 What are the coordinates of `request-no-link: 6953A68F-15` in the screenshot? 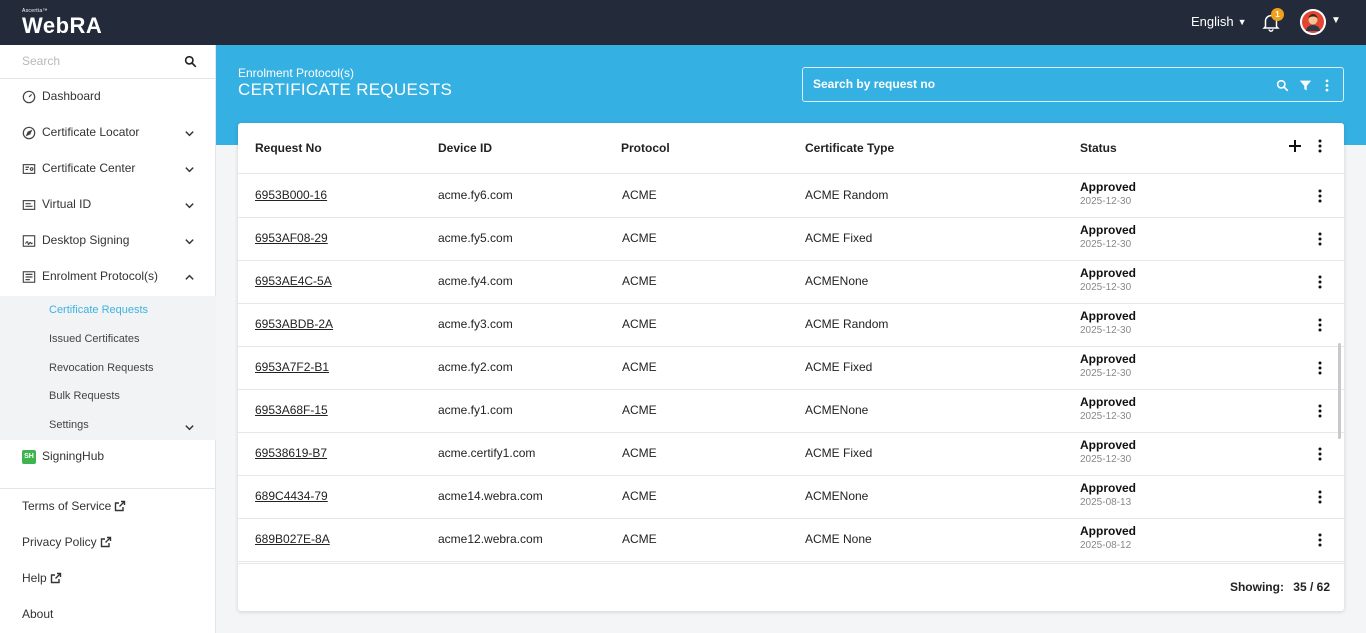 It's located at (291, 410).